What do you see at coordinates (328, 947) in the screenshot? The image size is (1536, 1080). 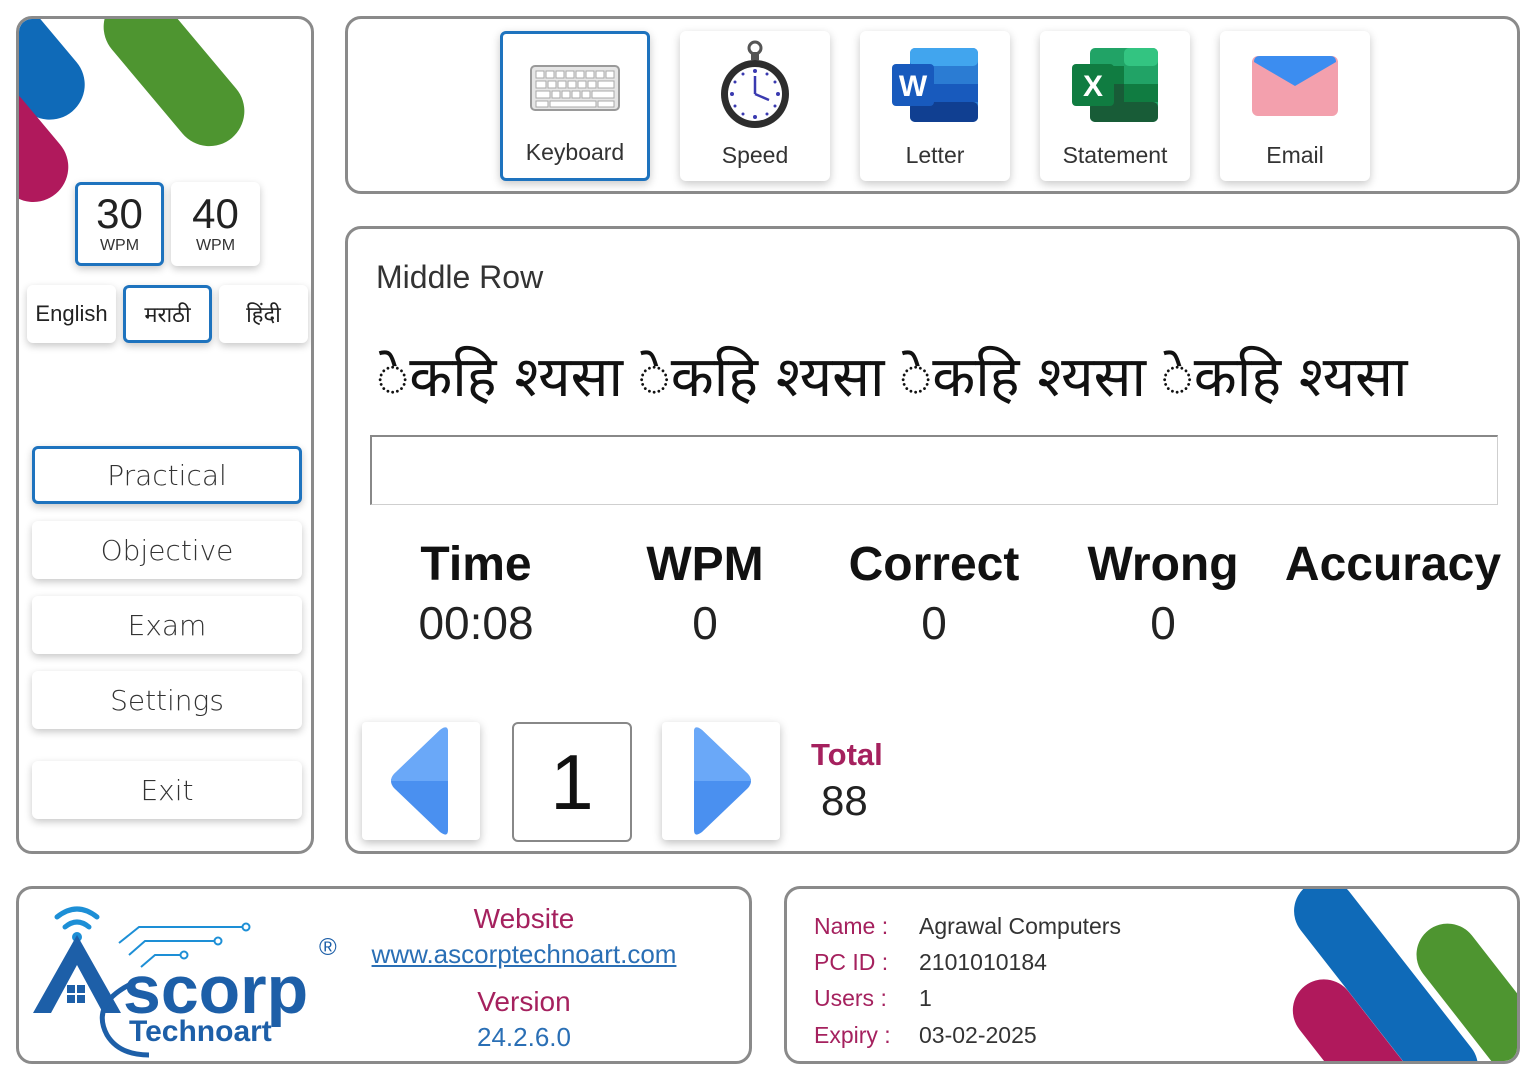 I see `brand-registered: ®` at bounding box center [328, 947].